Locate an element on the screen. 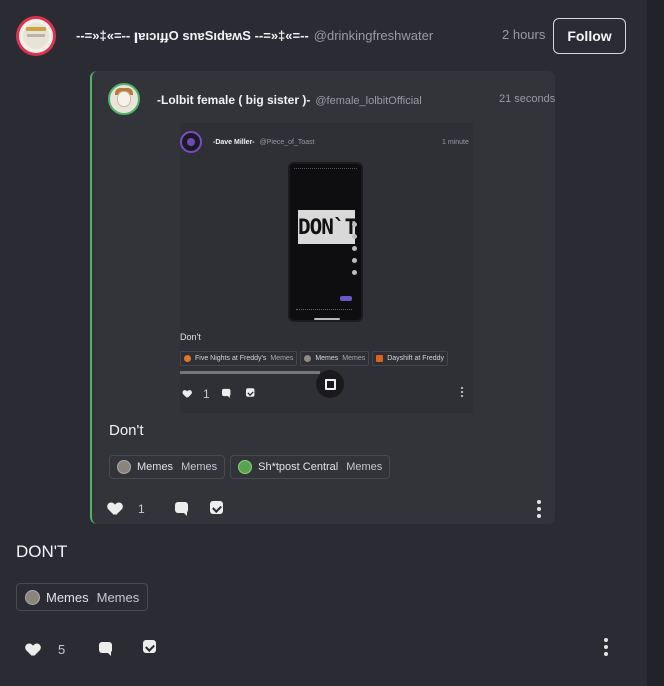 This screenshot has width=664, height=686. quote-like-count: 1 is located at coordinates (141, 509).